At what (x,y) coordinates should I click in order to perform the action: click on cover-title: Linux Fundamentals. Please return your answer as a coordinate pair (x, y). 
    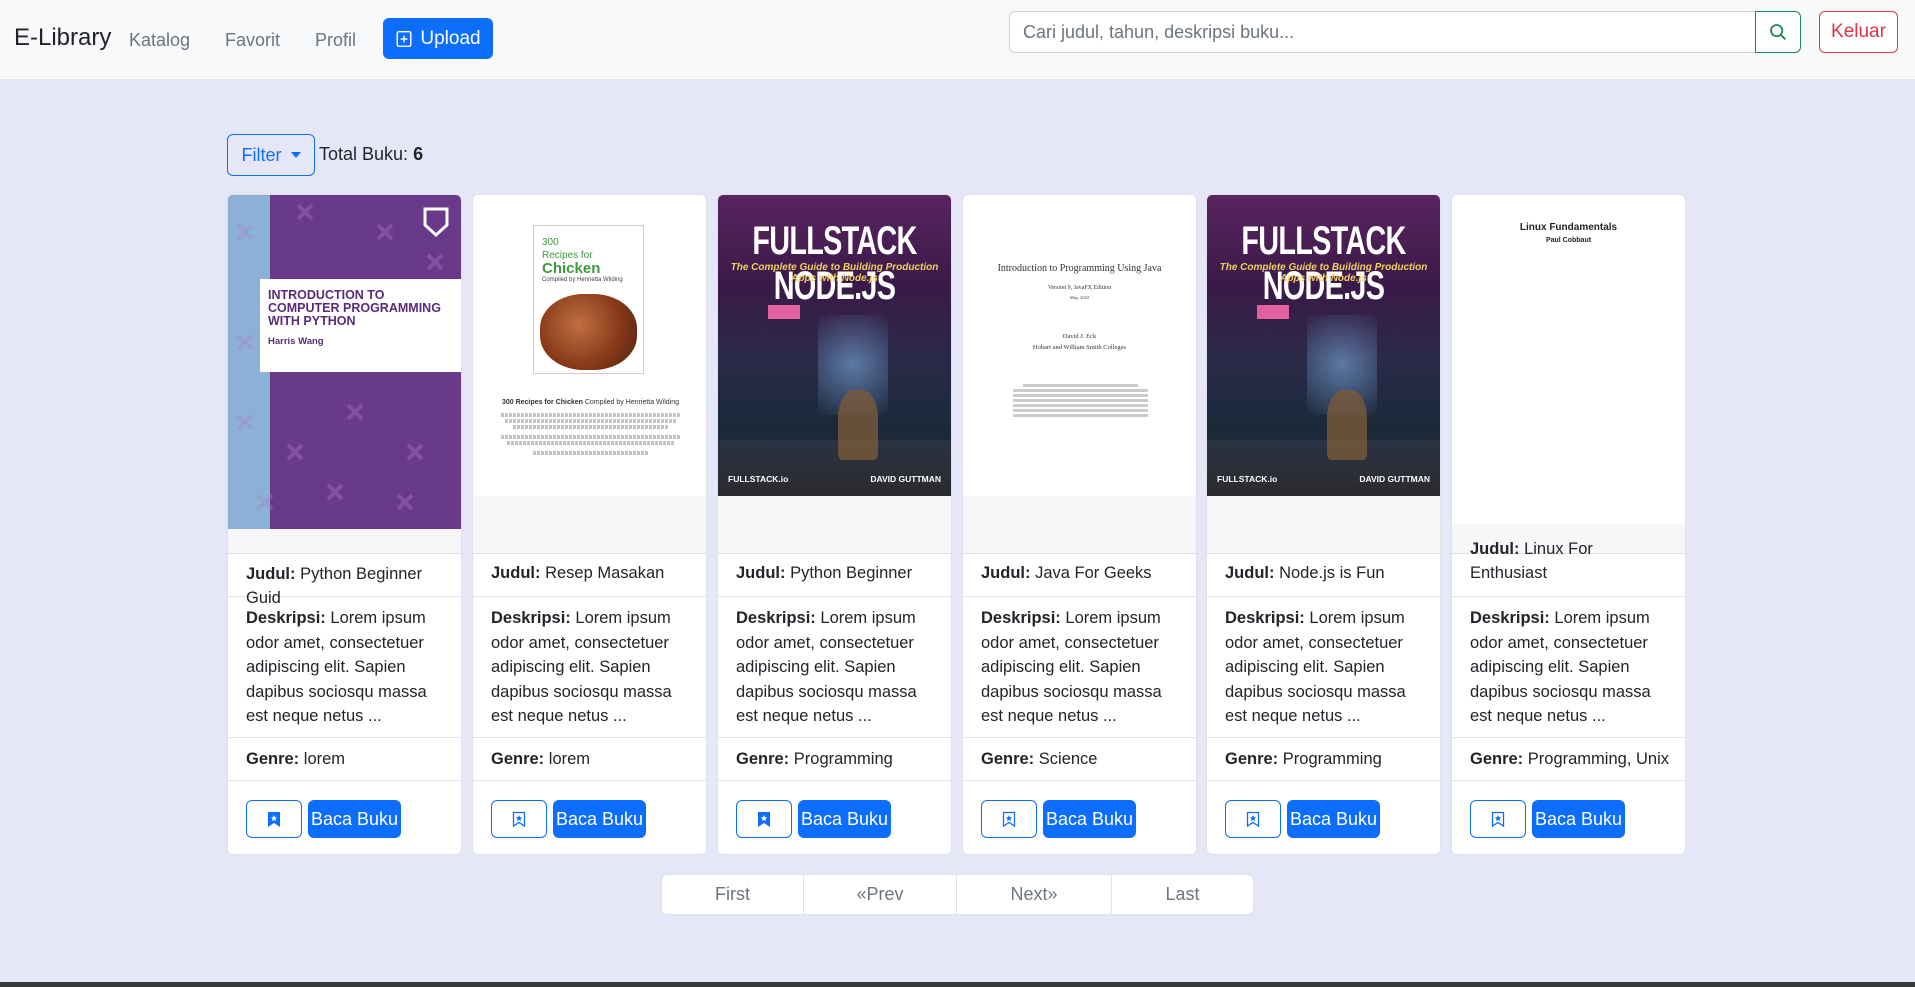
    Looking at the image, I should click on (1568, 227).